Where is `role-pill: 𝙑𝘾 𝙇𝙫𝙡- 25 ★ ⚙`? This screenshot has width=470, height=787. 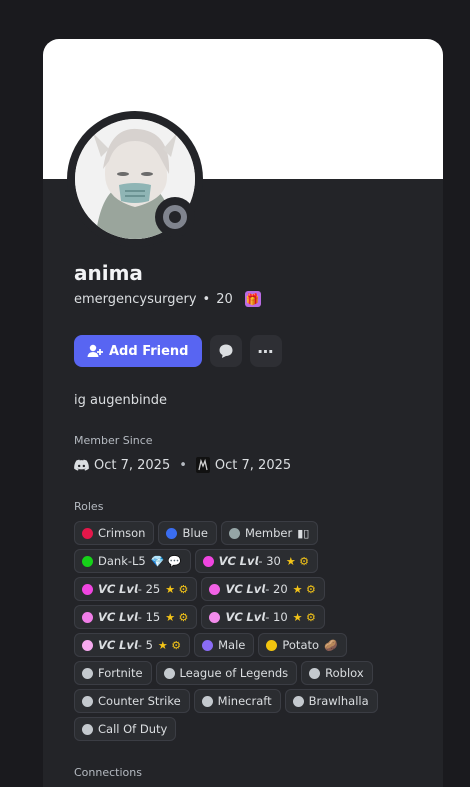 role-pill: 𝙑𝘾 𝙇𝙫𝙡- 25 ★ ⚙ is located at coordinates (136, 589).